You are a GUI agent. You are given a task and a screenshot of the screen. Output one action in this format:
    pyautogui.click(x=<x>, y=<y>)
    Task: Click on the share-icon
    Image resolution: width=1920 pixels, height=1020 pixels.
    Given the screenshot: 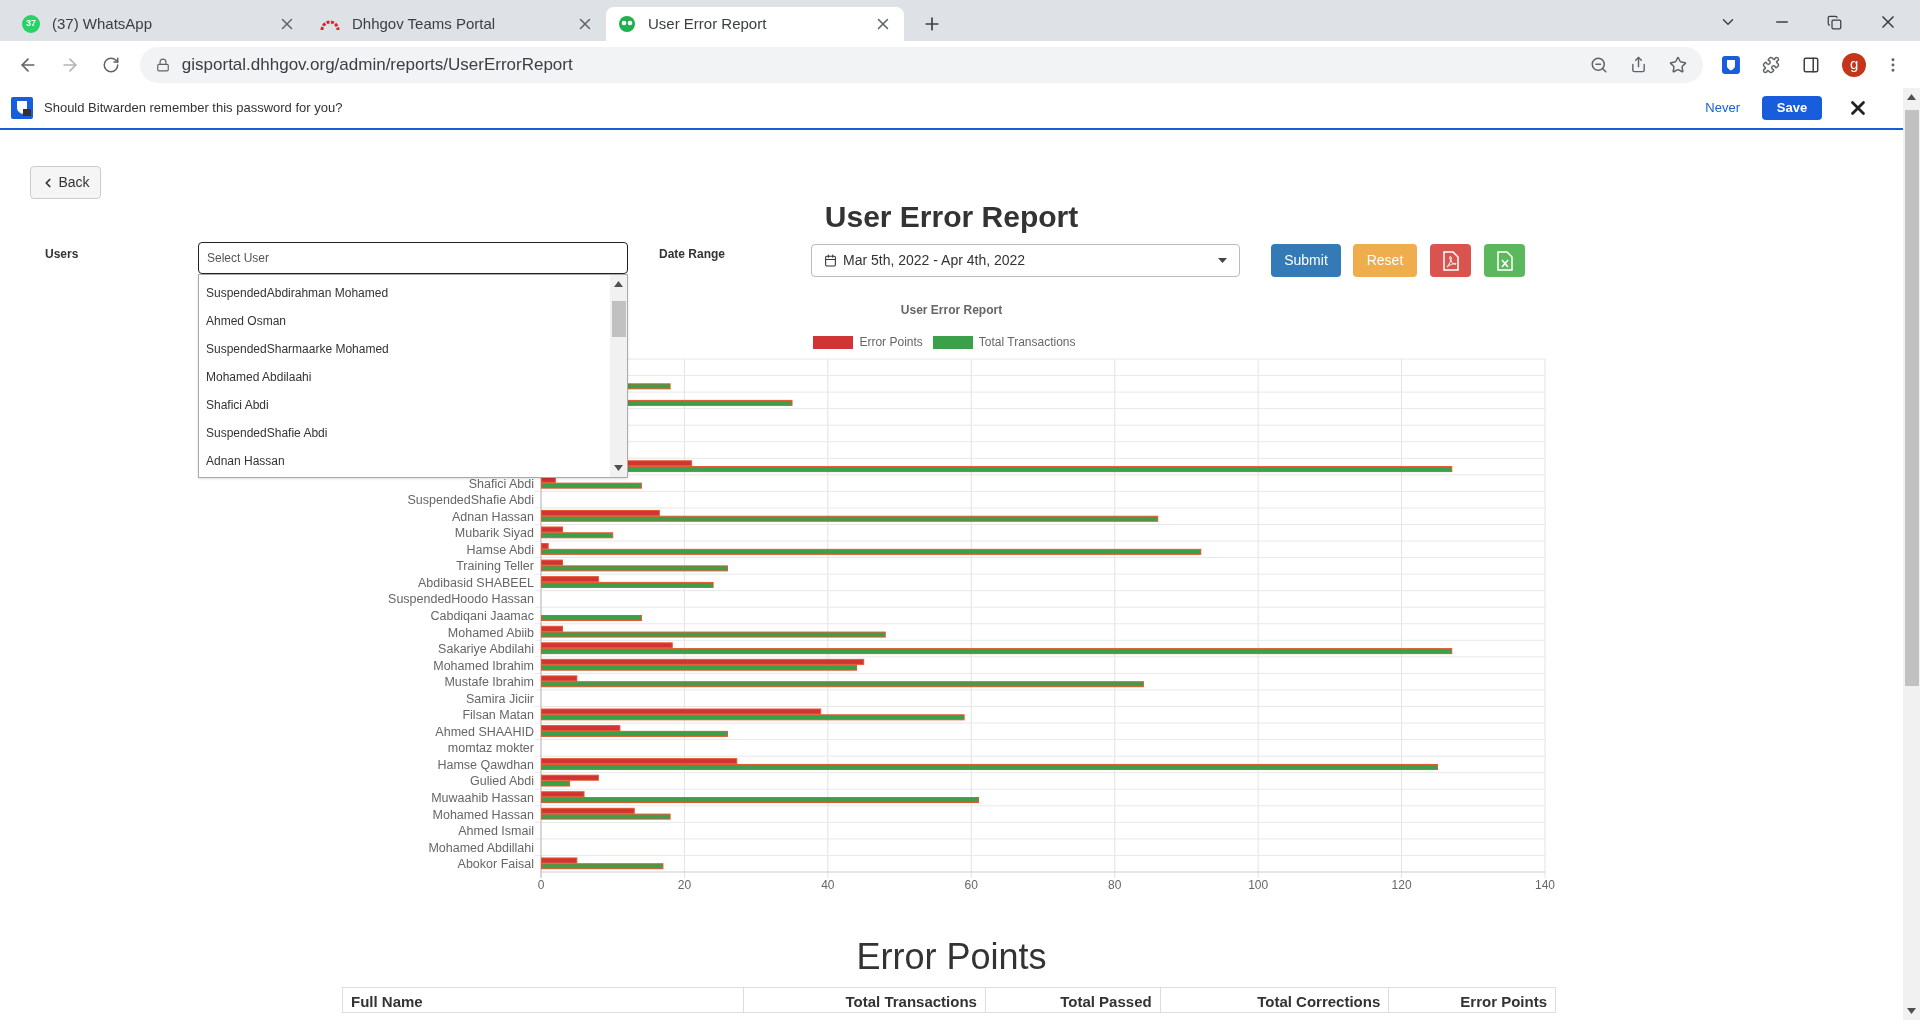 What is the action you would take?
    pyautogui.click(x=1639, y=64)
    